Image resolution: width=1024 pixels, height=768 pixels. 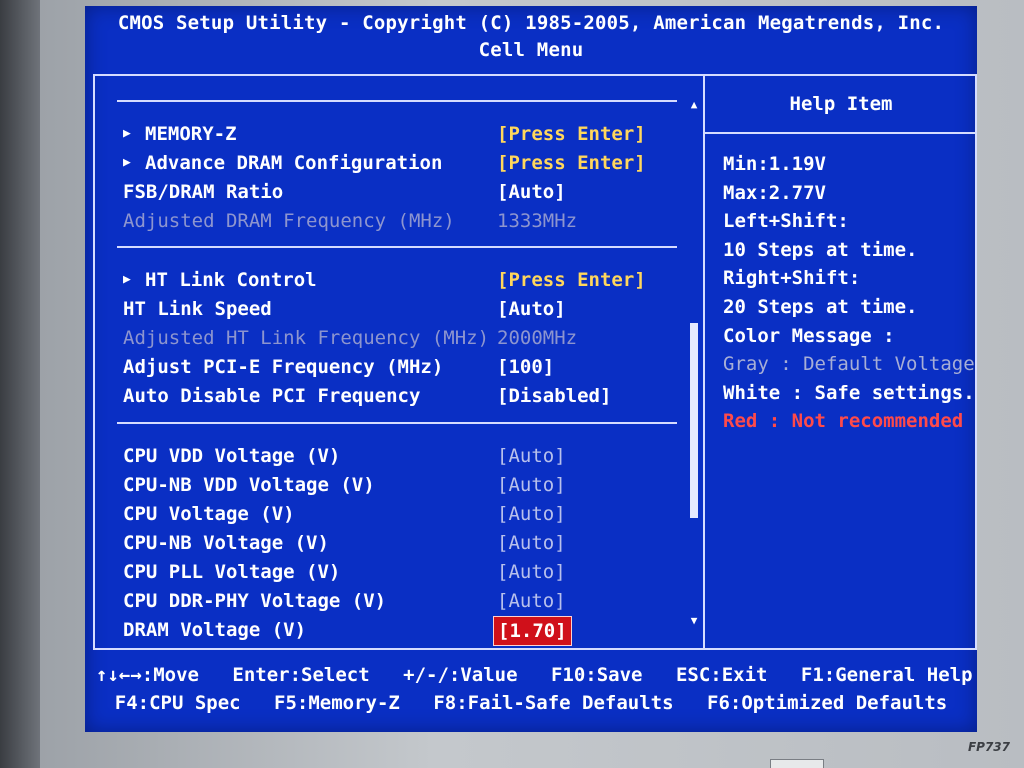 What do you see at coordinates (403, 367) in the screenshot?
I see `menu-item-adjust-pci-e-frequency: Adjust PCI-E Frequency (MHz) [100]` at bounding box center [403, 367].